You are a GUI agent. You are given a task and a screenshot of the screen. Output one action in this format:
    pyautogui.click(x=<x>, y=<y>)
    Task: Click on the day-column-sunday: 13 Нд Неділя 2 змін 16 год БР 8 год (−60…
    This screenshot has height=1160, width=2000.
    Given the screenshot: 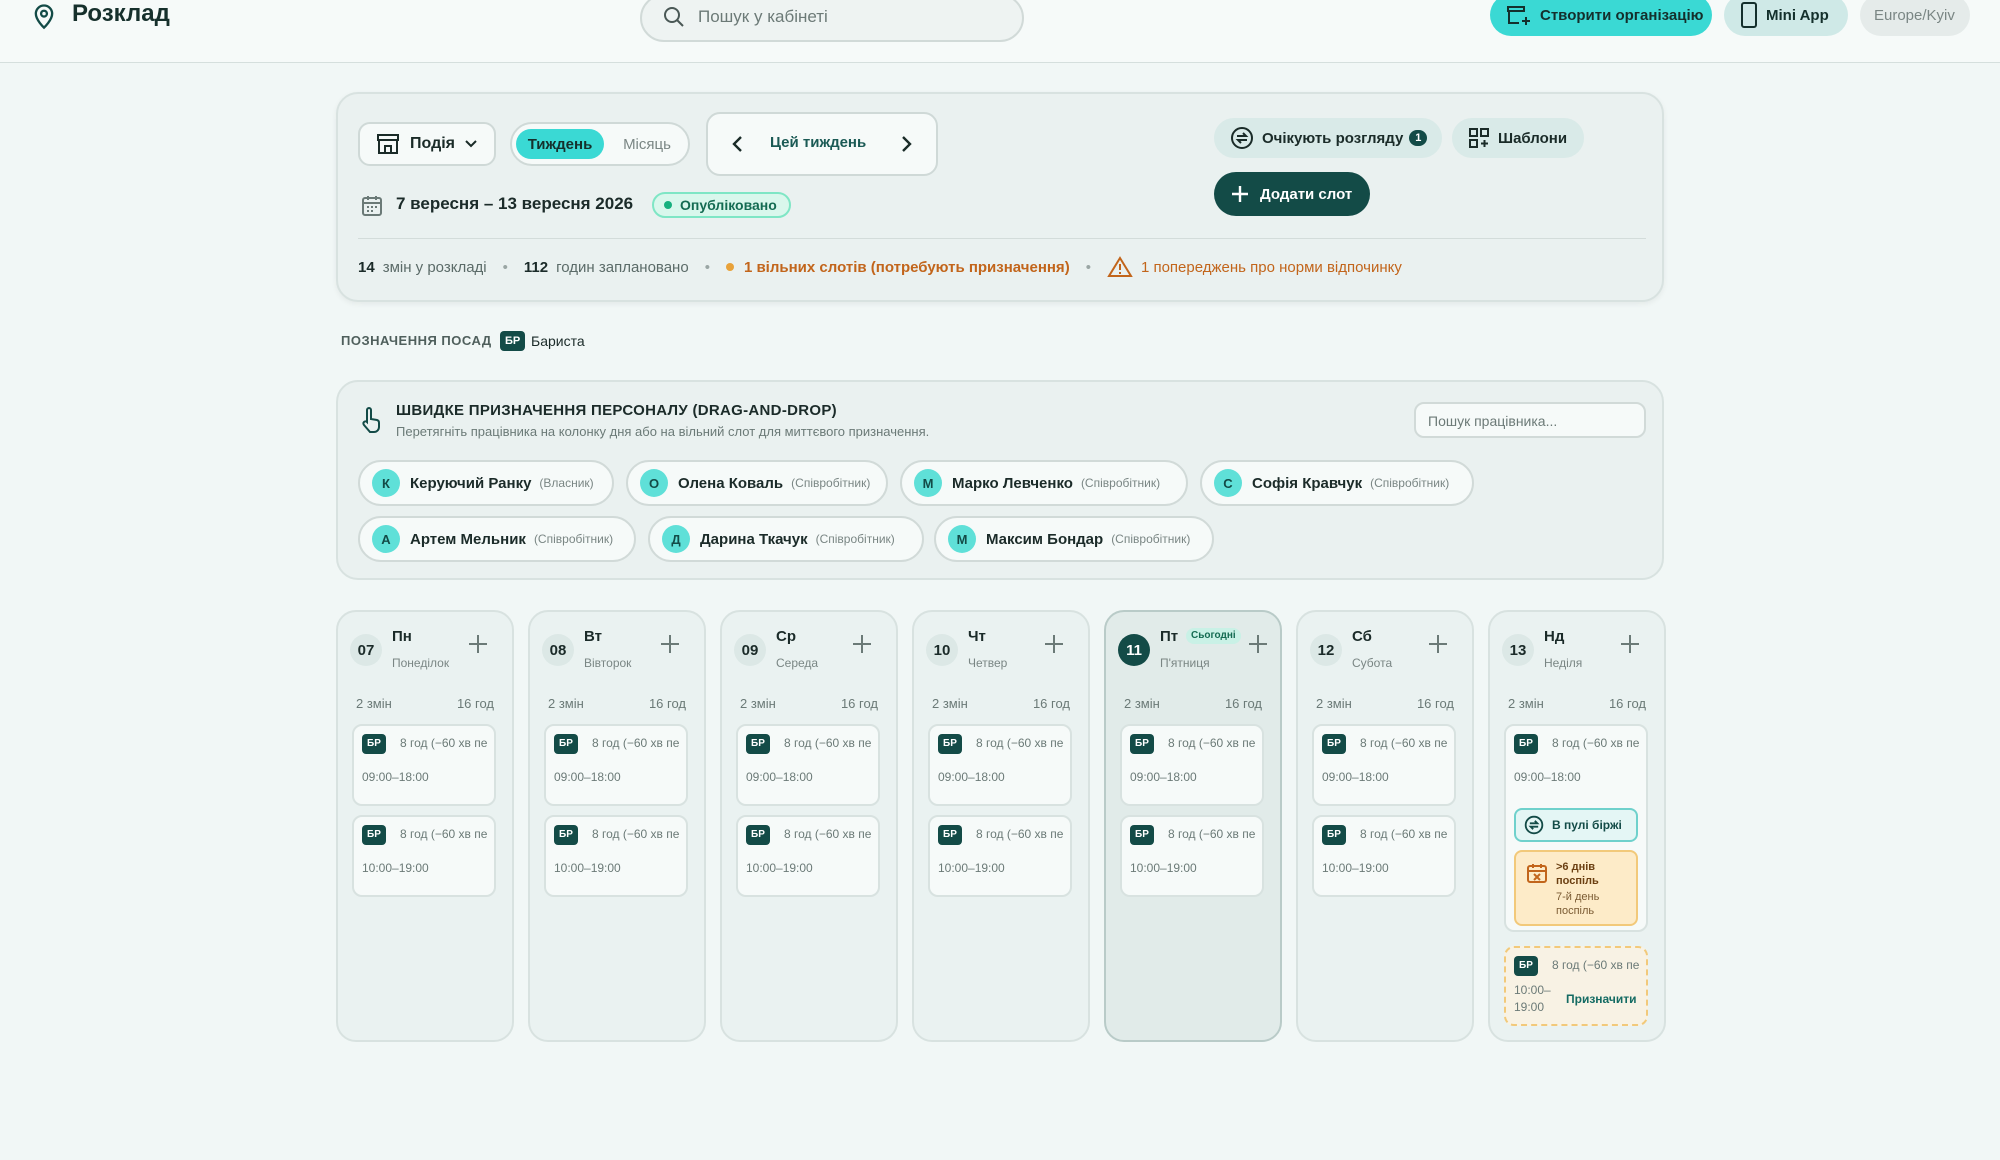 What is the action you would take?
    pyautogui.click(x=1577, y=826)
    